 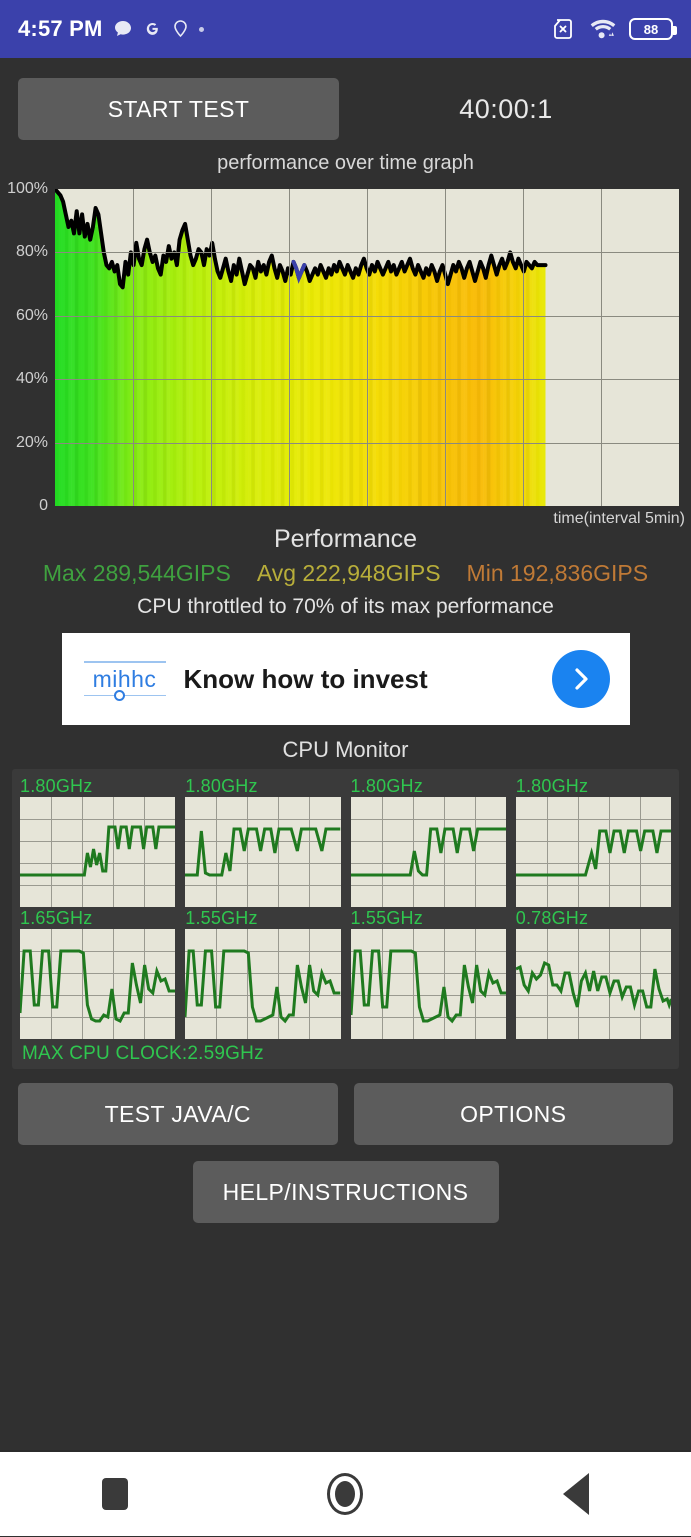 I want to click on chart-ytick-0: 100%, so click(x=27, y=188).